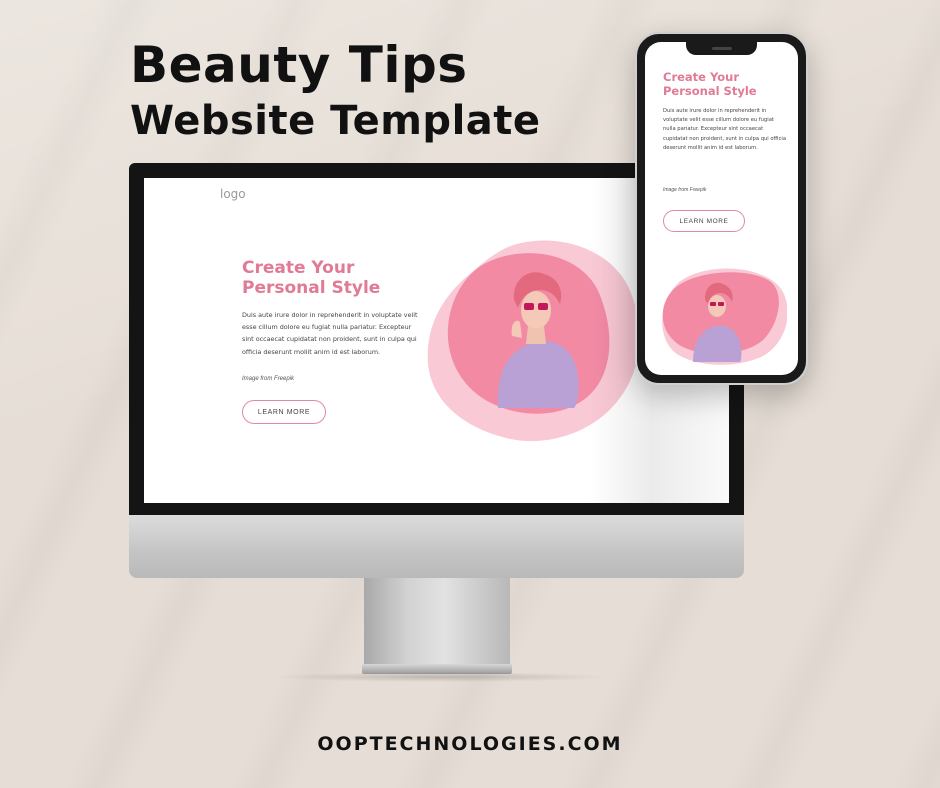 This screenshot has width=940, height=788. I want to click on sunglasses-left, so click(529, 306).